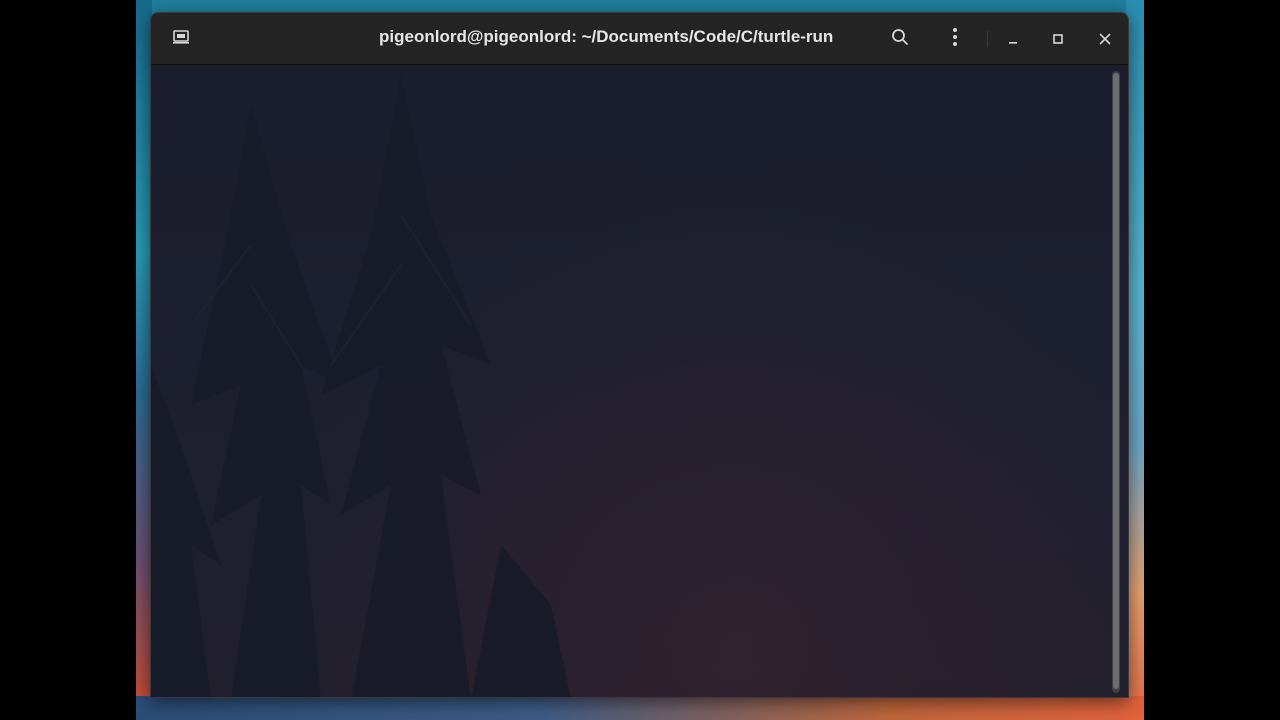 This screenshot has width=1280, height=720. I want to click on close-button, so click(1105, 39).